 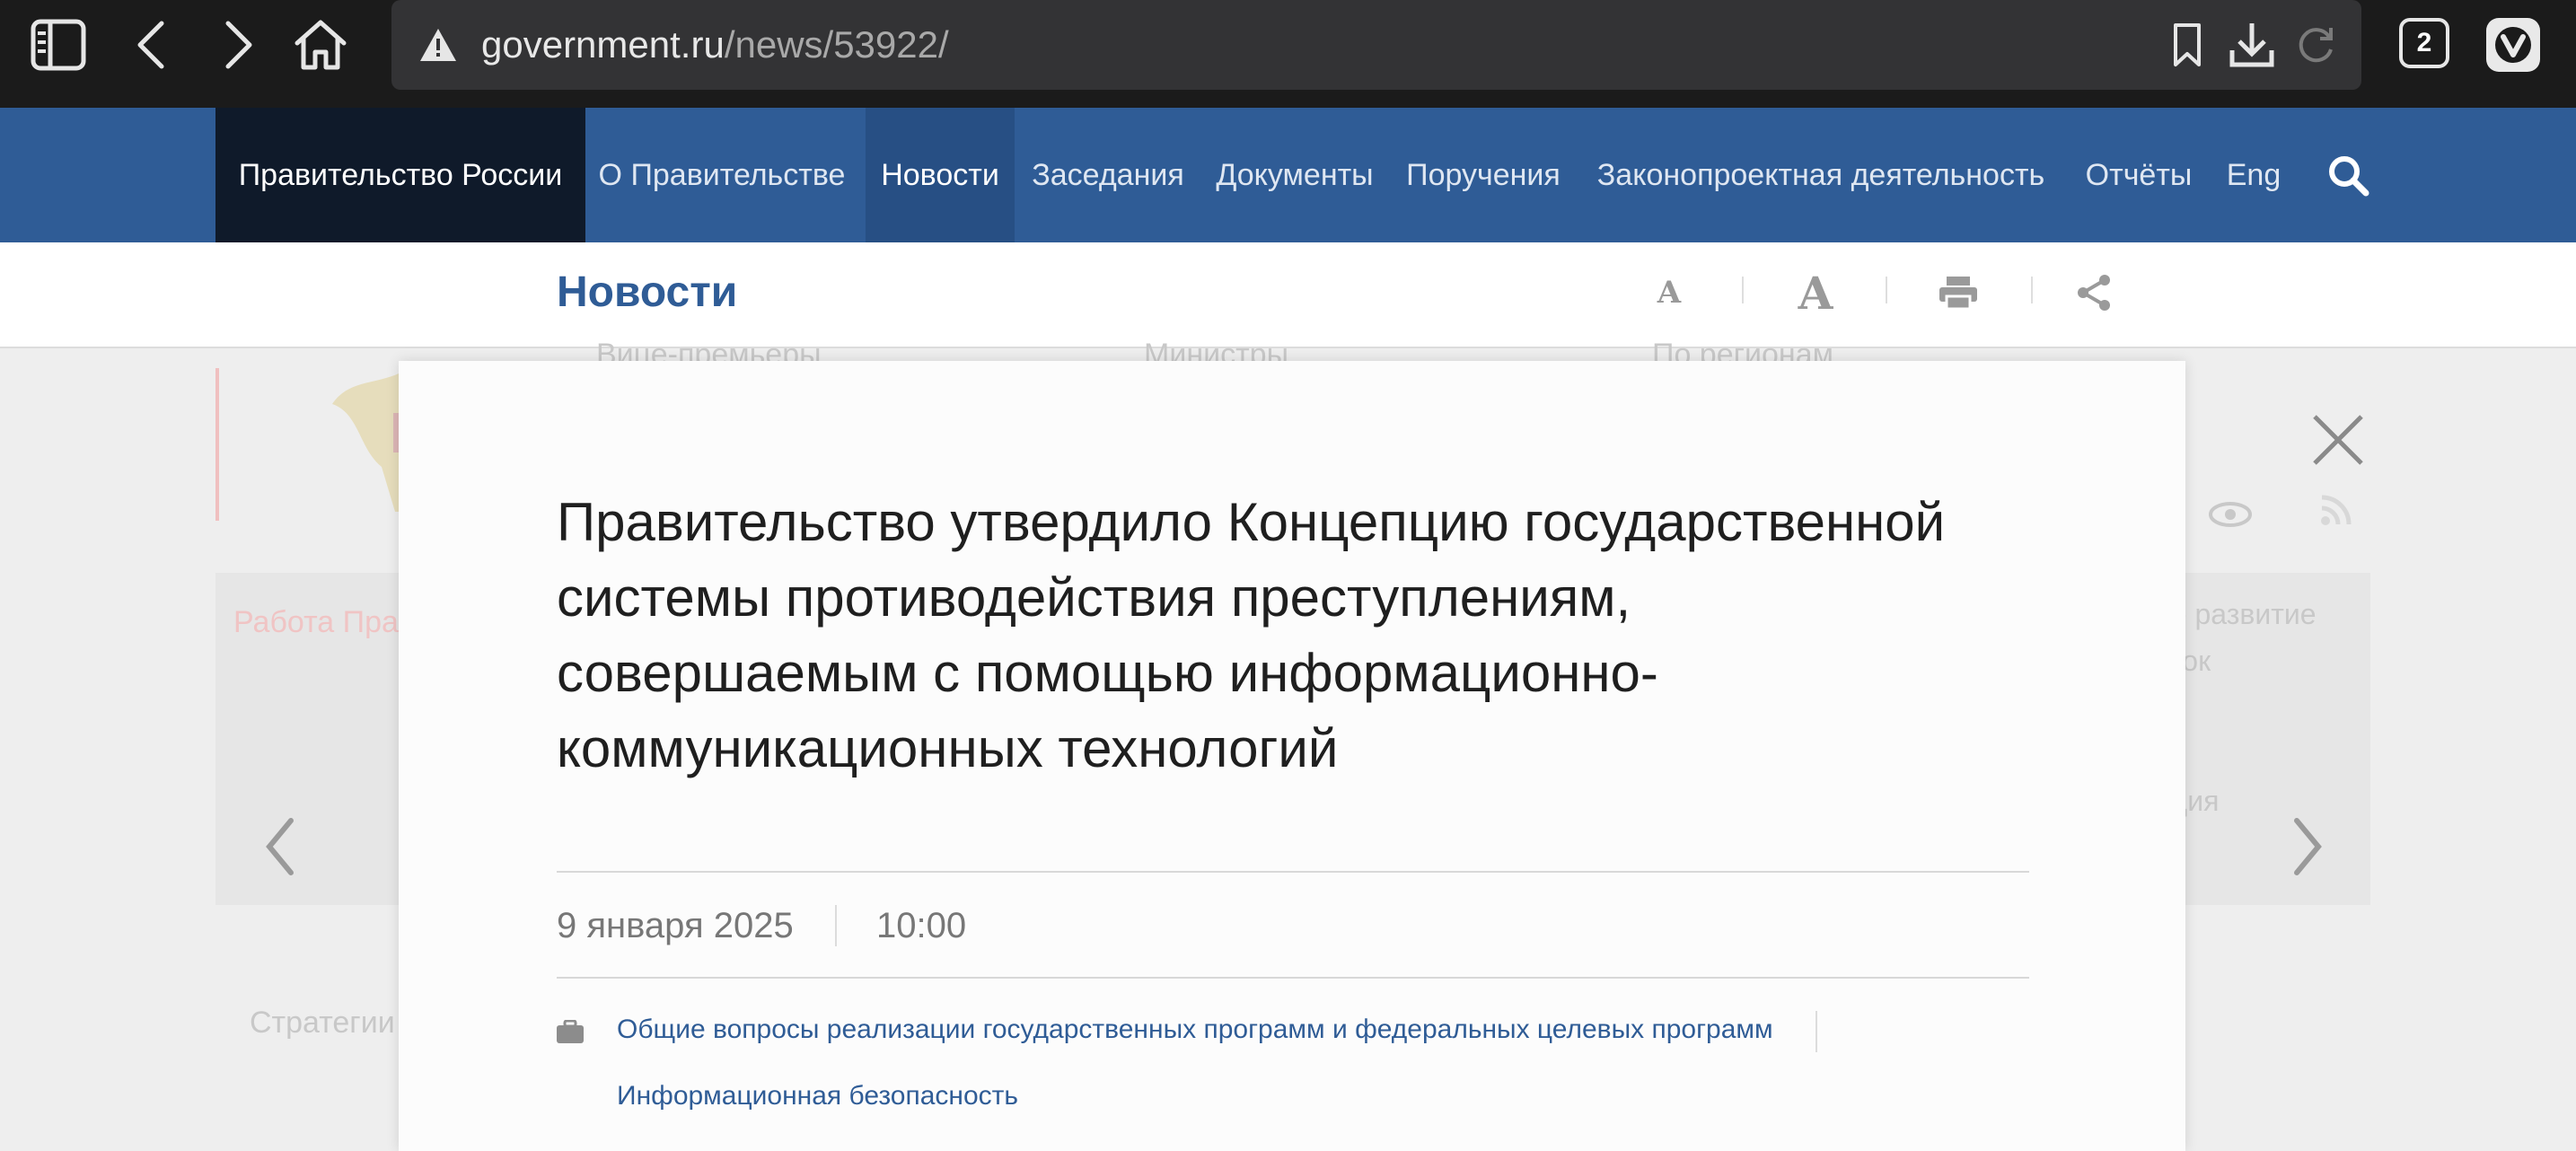 I want to click on tag-divider, so click(x=1816, y=1031).